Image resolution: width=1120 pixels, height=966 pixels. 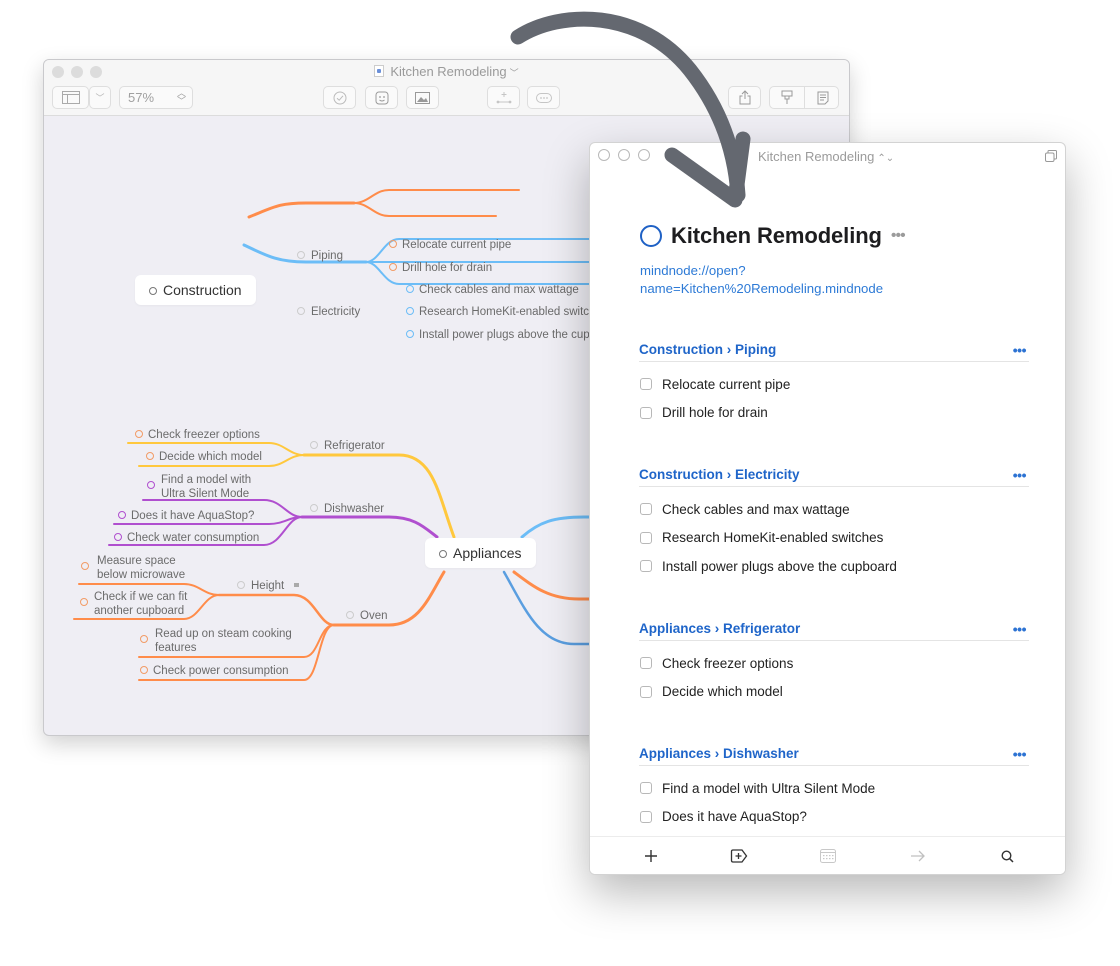 I want to click on style-button, so click(x=787, y=97).